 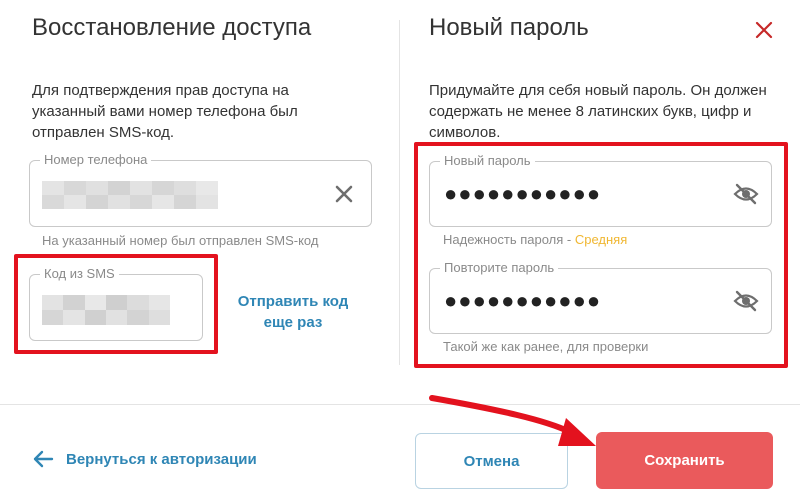 What do you see at coordinates (487, 161) in the screenshot?
I see `new-password-label: Новый пароль` at bounding box center [487, 161].